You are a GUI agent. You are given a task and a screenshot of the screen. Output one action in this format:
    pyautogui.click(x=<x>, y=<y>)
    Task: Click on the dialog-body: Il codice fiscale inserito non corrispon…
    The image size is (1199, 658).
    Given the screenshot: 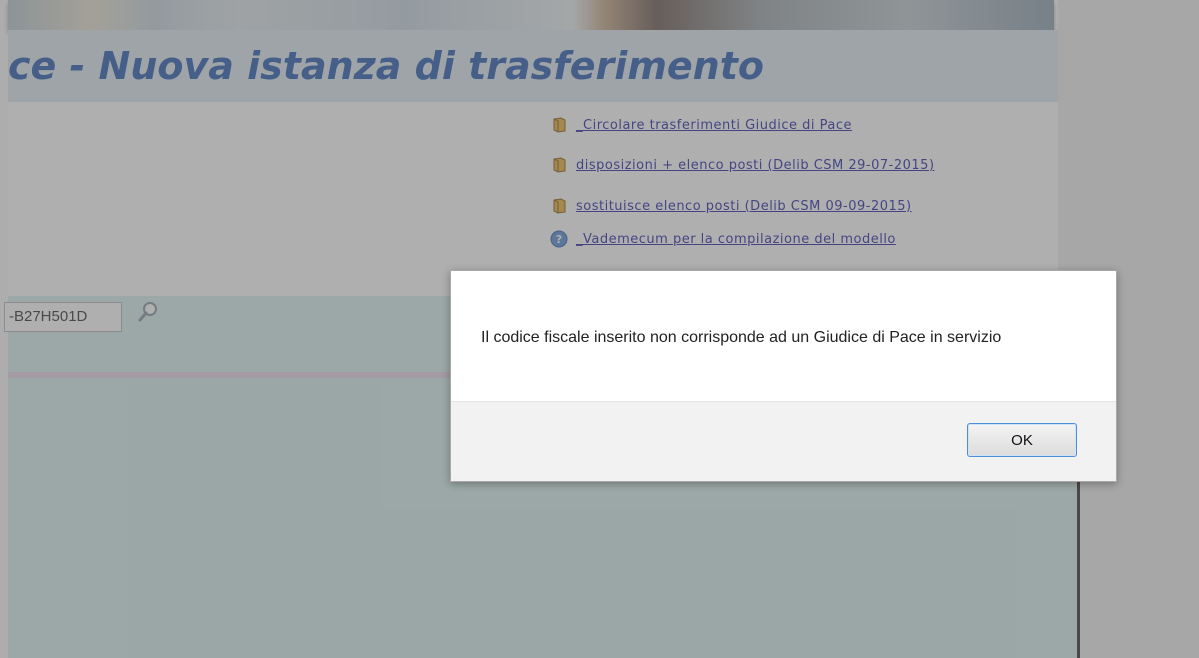 What is the action you would take?
    pyautogui.click(x=783, y=336)
    